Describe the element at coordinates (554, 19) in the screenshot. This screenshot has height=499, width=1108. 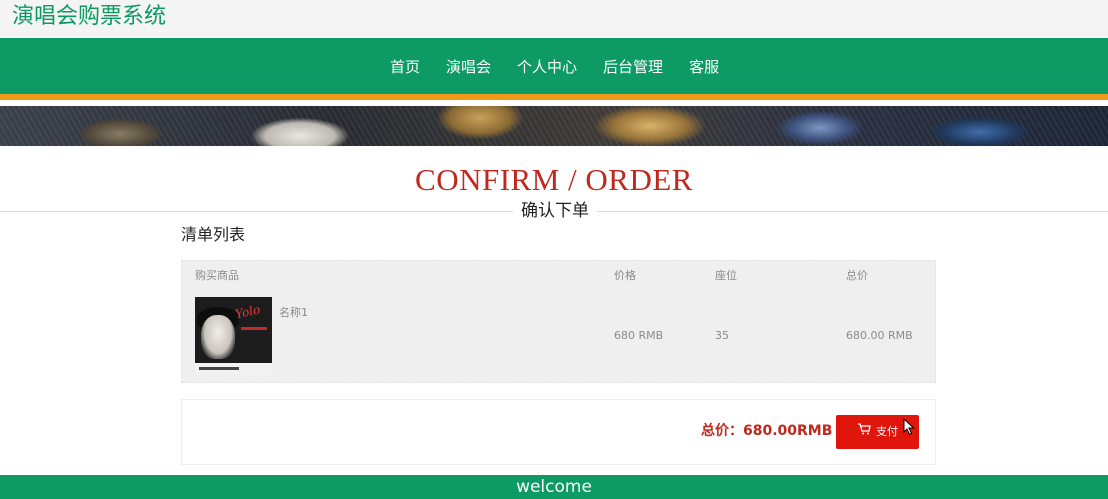
I see `top-bar: 演唱会购票系统` at that location.